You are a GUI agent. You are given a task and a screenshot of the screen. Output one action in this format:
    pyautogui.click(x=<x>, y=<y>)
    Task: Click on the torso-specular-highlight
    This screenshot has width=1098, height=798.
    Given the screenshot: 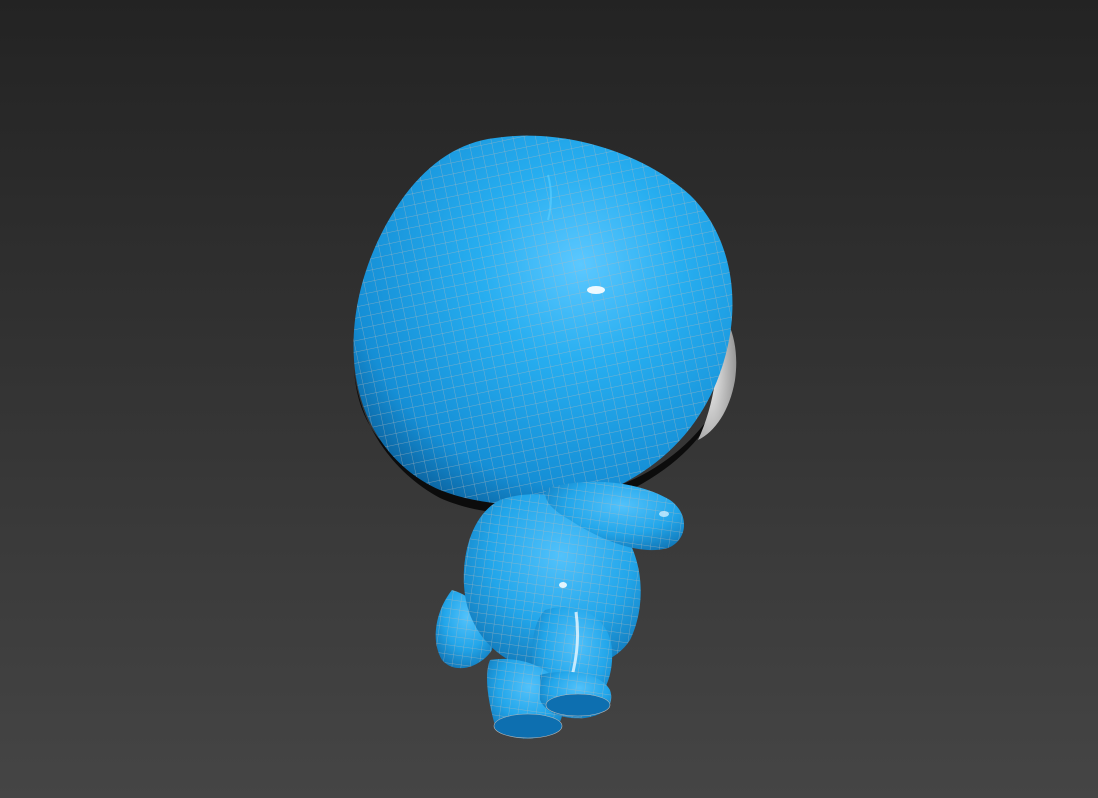 What is the action you would take?
    pyautogui.click(x=563, y=585)
    